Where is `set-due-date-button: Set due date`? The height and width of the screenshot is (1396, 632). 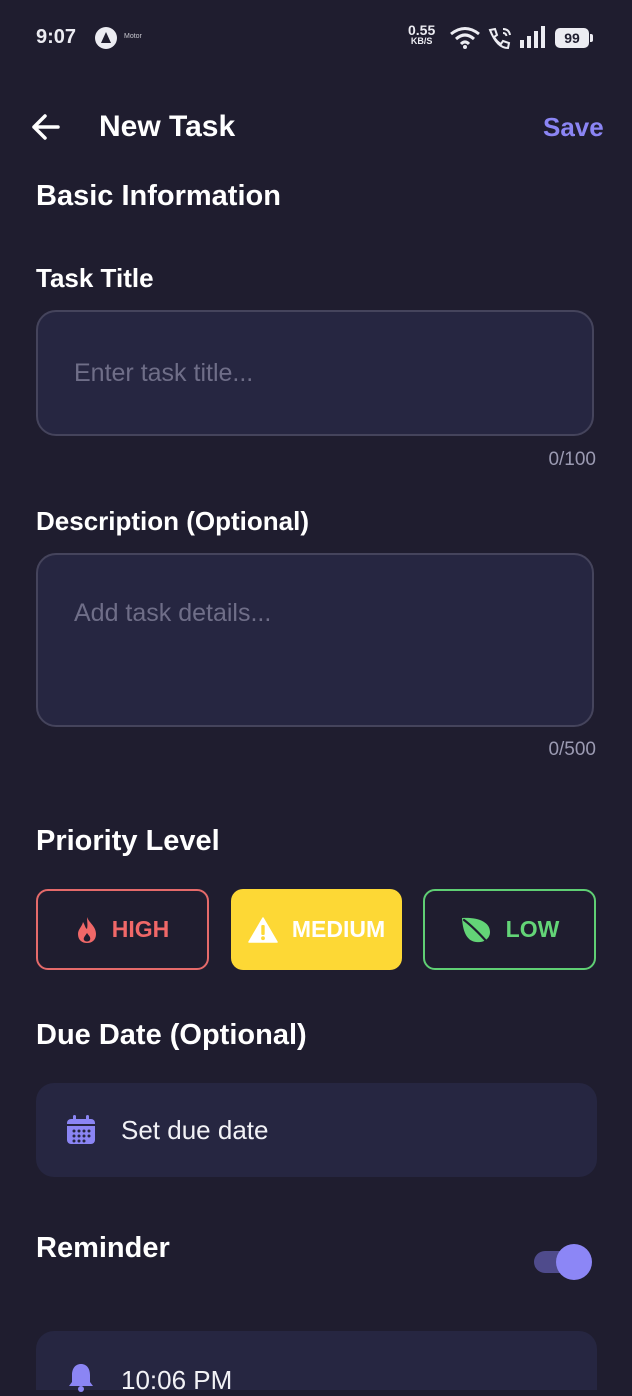
set-due-date-button: Set due date is located at coordinates (316, 1130).